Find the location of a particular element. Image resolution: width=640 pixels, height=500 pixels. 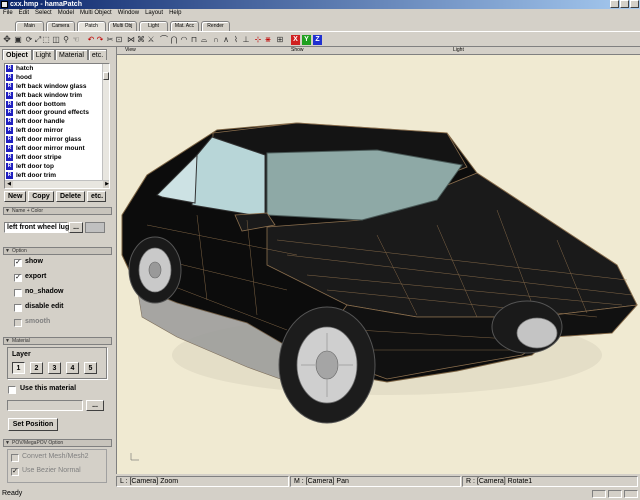

list-item: Rleft door bottom is located at coordinates (57, 104).